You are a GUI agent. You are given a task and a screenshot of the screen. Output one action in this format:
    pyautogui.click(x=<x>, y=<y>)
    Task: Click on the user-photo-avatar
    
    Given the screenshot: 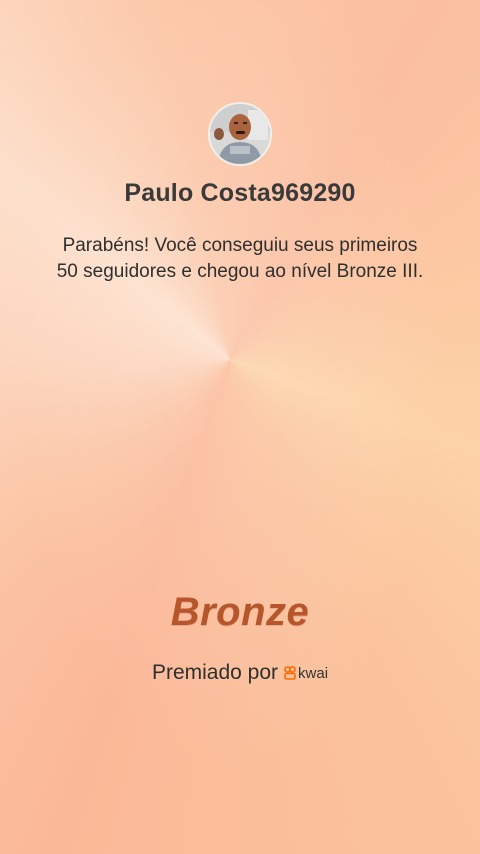 What is the action you would take?
    pyautogui.click(x=240, y=134)
    